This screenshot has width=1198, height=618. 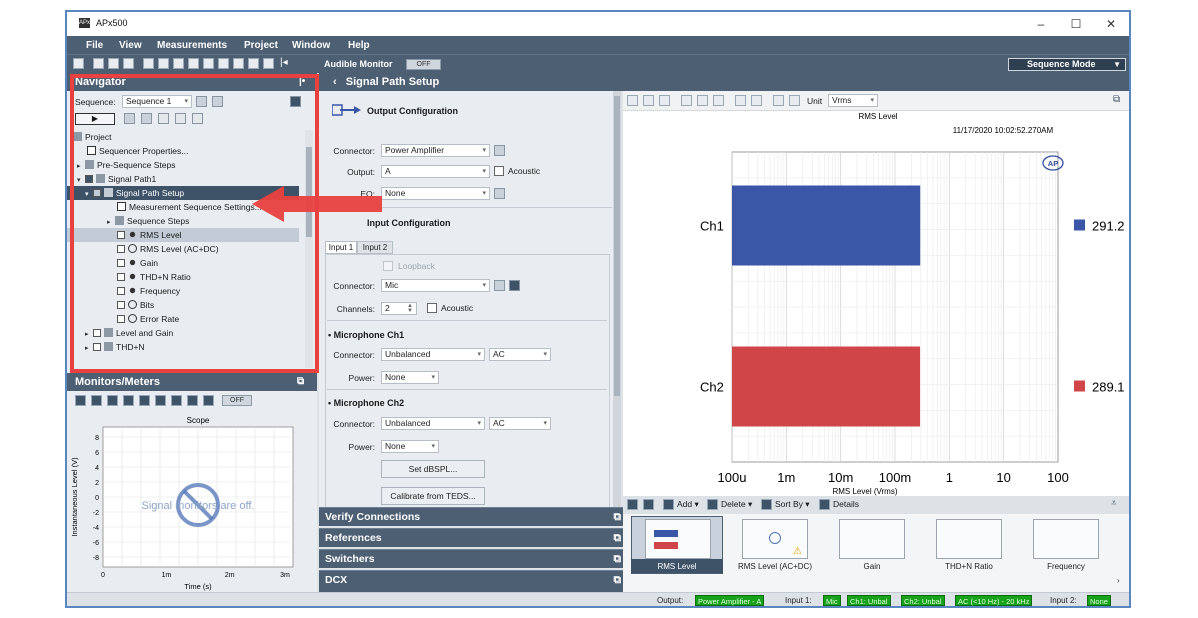 I want to click on input-connector-select: Mic ▾, so click(x=435, y=285).